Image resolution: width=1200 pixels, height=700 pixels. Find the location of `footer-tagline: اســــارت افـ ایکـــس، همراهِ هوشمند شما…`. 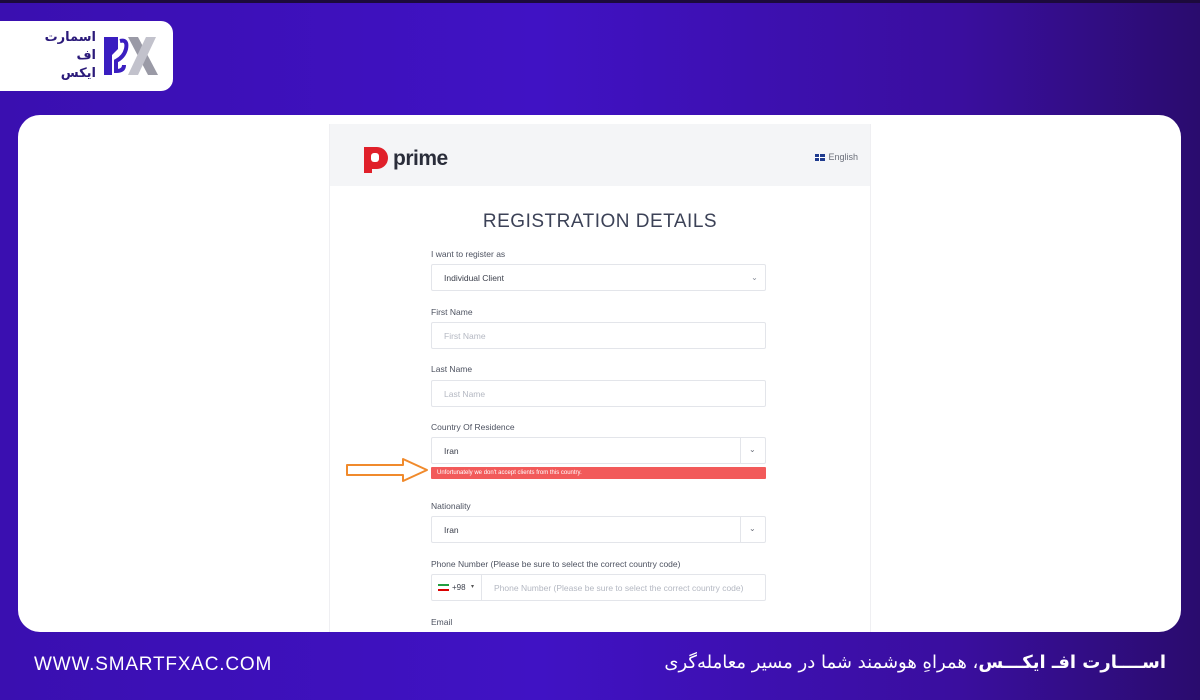

footer-tagline: اســــارت افـ ایکـــس، همراهِ هوشمند شما… is located at coordinates (915, 662).